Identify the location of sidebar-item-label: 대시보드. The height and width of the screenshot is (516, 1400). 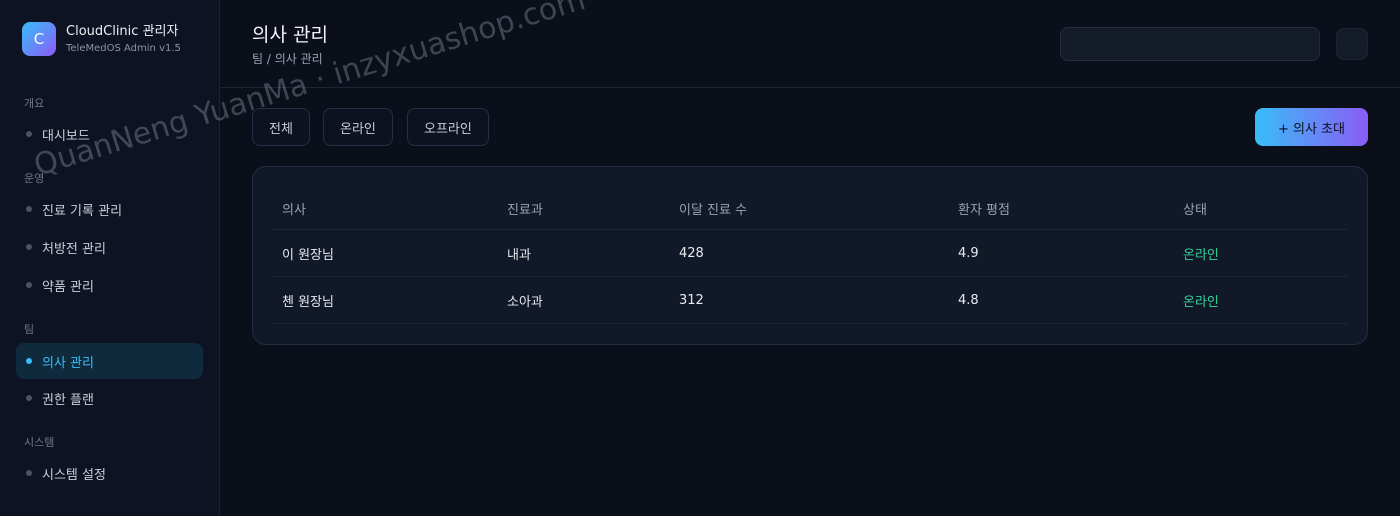
(66, 136).